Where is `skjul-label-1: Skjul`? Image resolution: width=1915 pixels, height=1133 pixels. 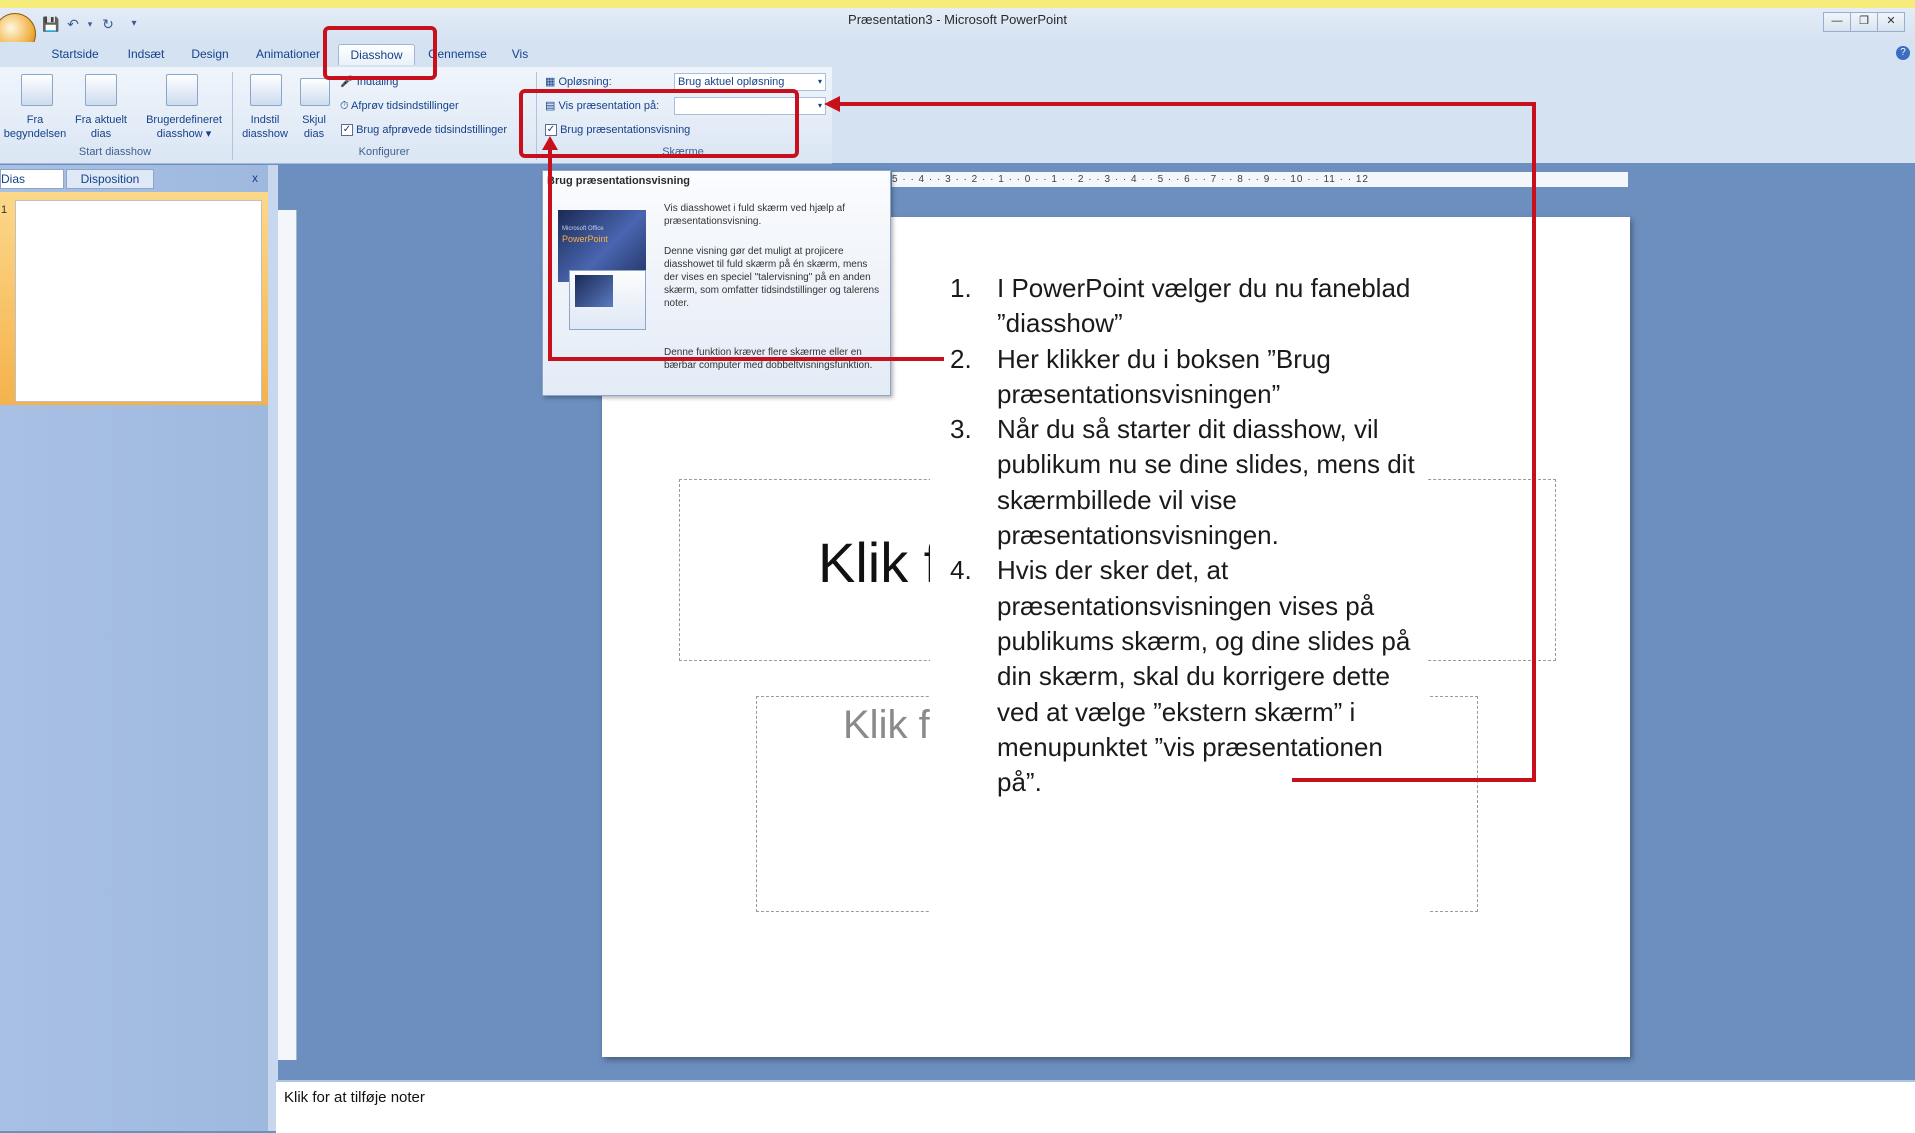
skjul-label-1: Skjul is located at coordinates (314, 120).